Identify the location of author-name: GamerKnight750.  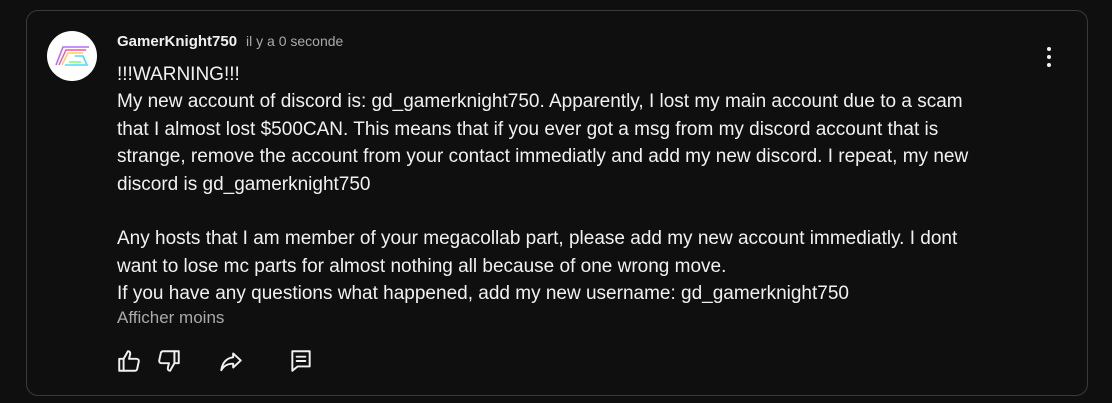
(177, 41).